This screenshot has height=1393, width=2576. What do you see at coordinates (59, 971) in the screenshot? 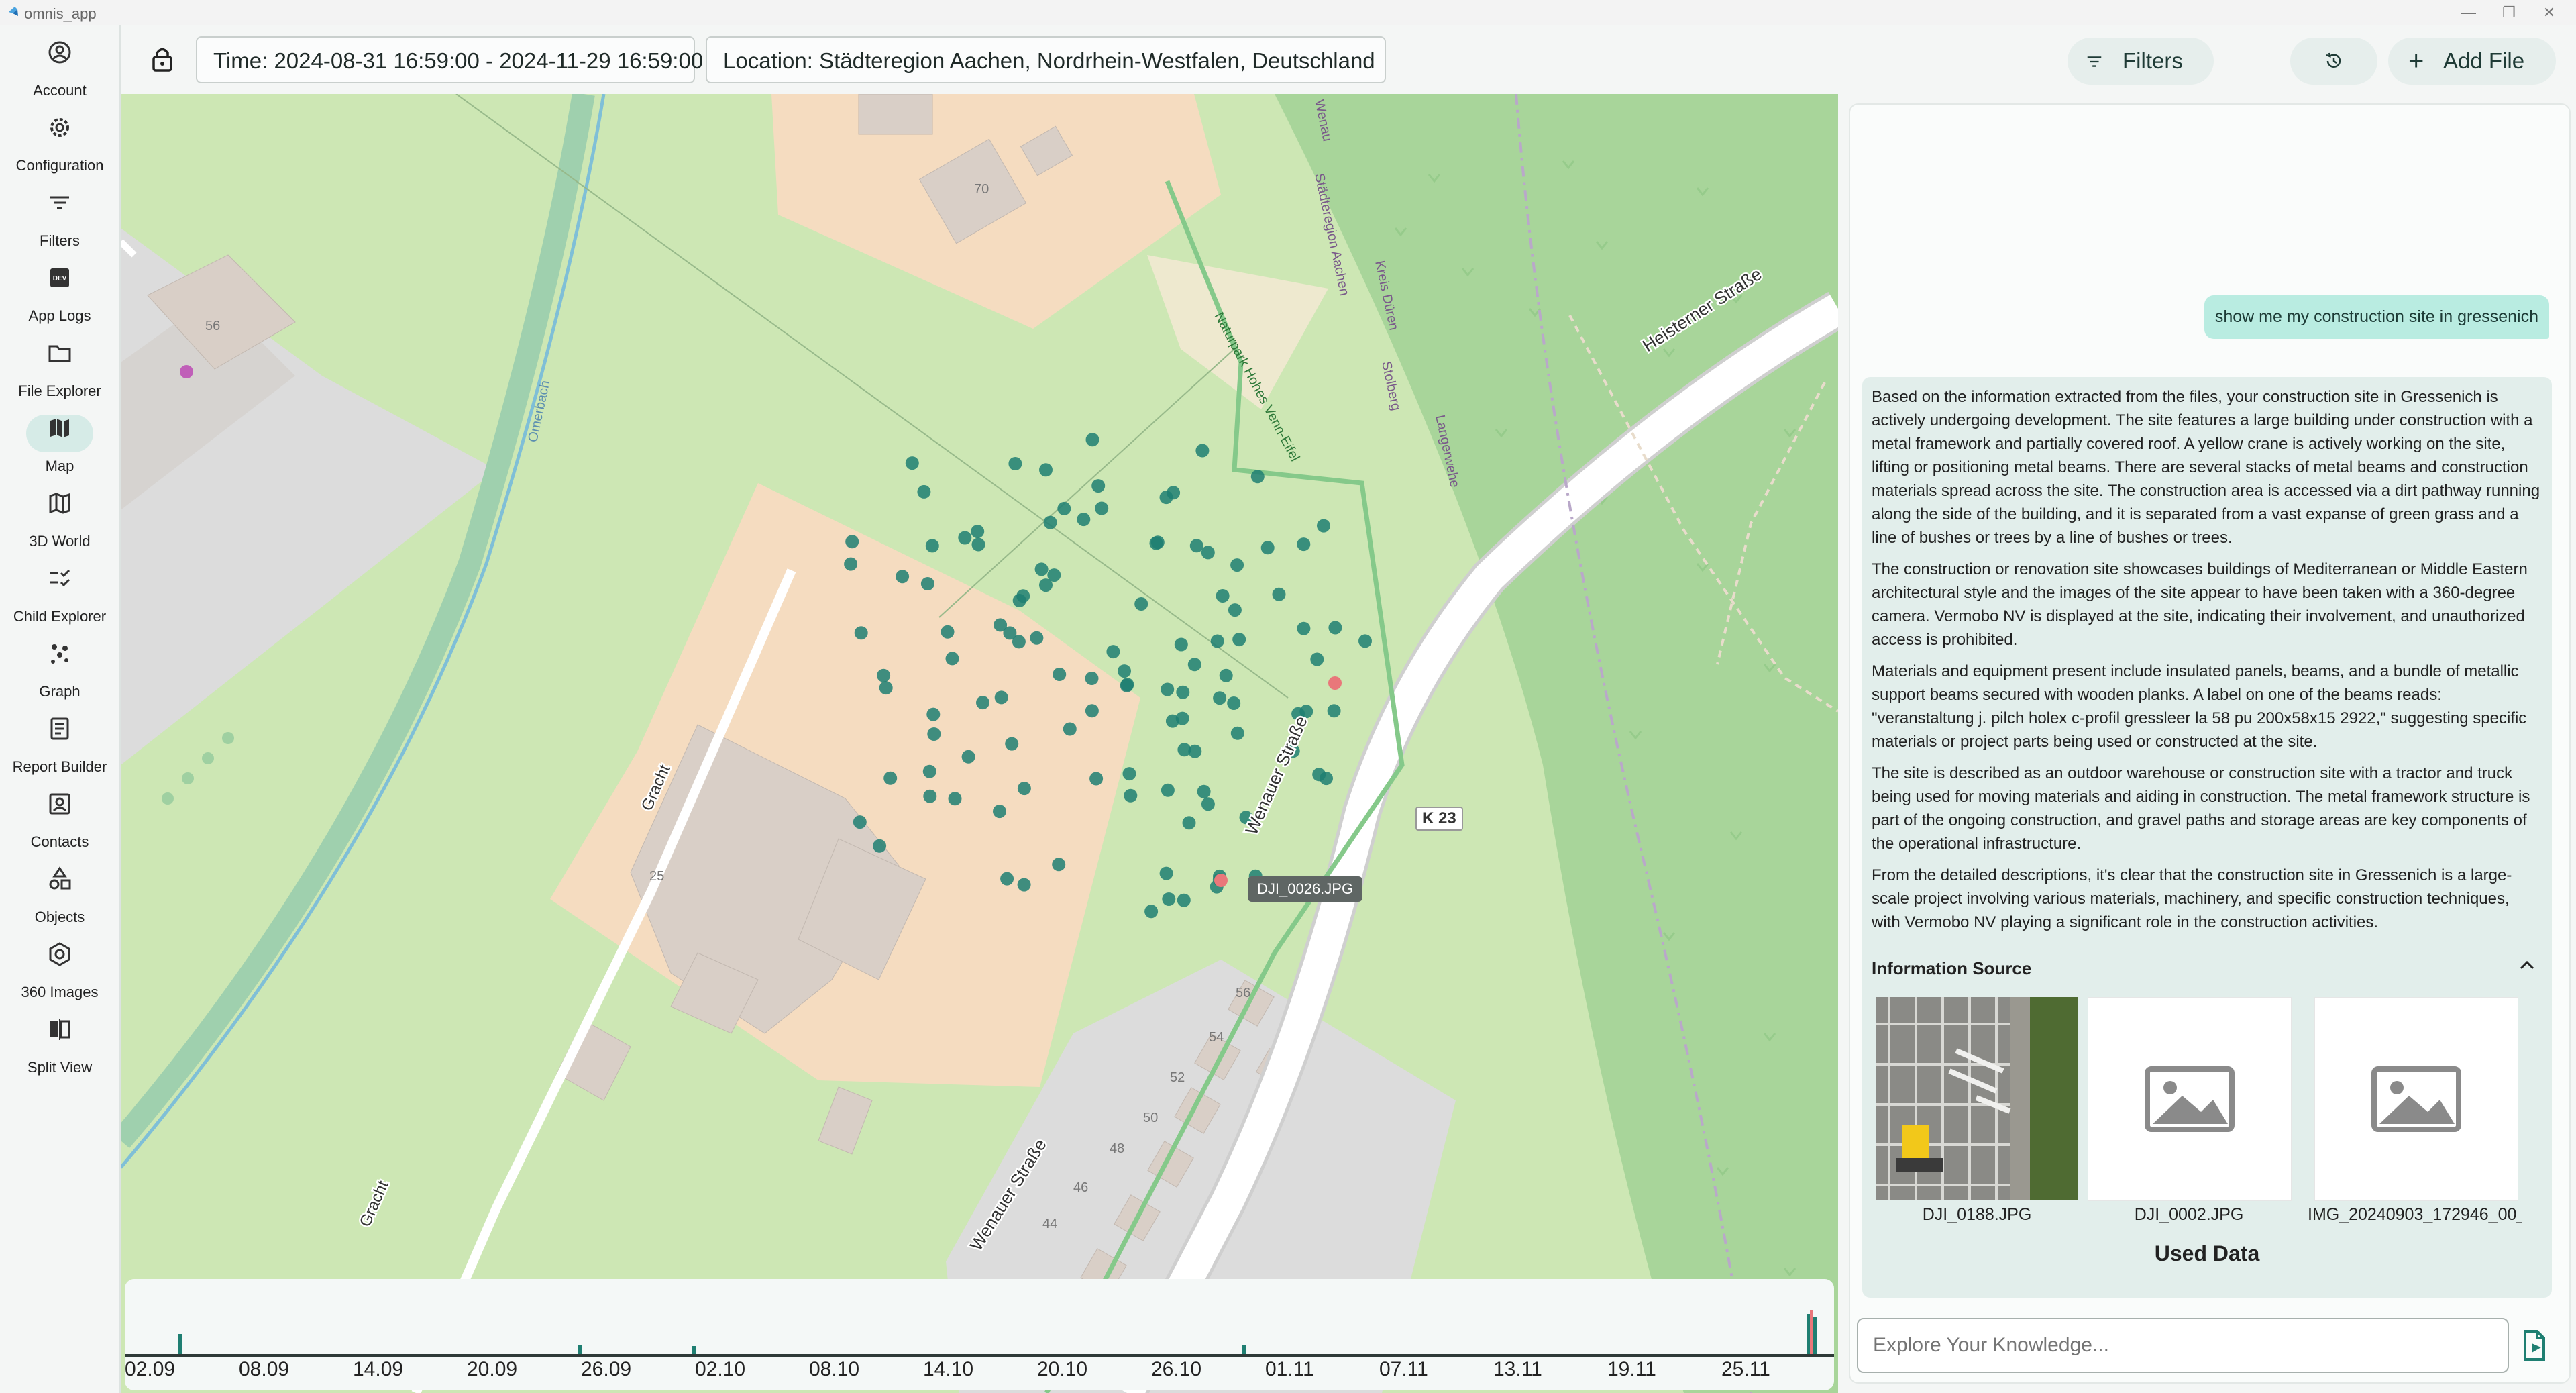
I see `sidebar-item-360-images: 360 Images` at bounding box center [59, 971].